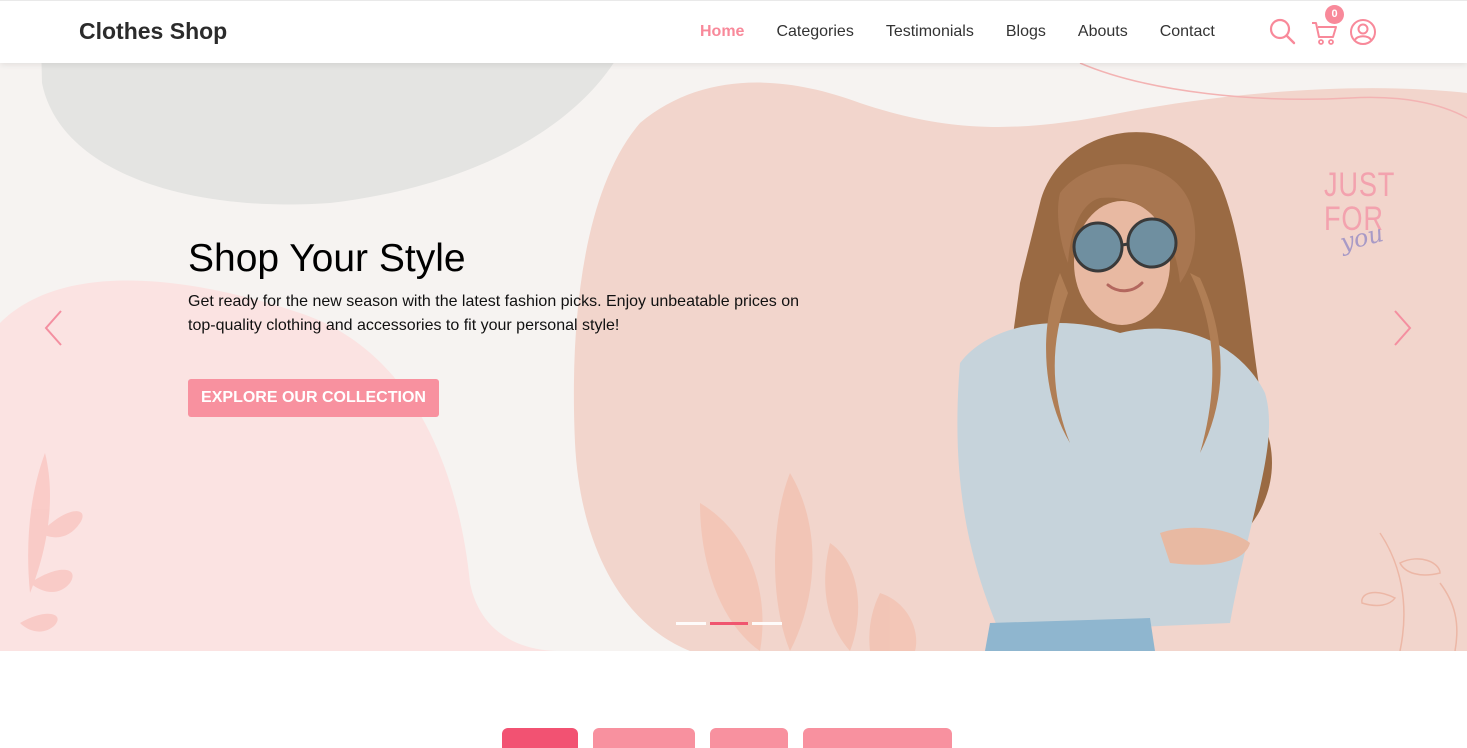  Describe the element at coordinates (930, 32) in the screenshot. I see `nav-item-testimonials: Testimonials` at that location.